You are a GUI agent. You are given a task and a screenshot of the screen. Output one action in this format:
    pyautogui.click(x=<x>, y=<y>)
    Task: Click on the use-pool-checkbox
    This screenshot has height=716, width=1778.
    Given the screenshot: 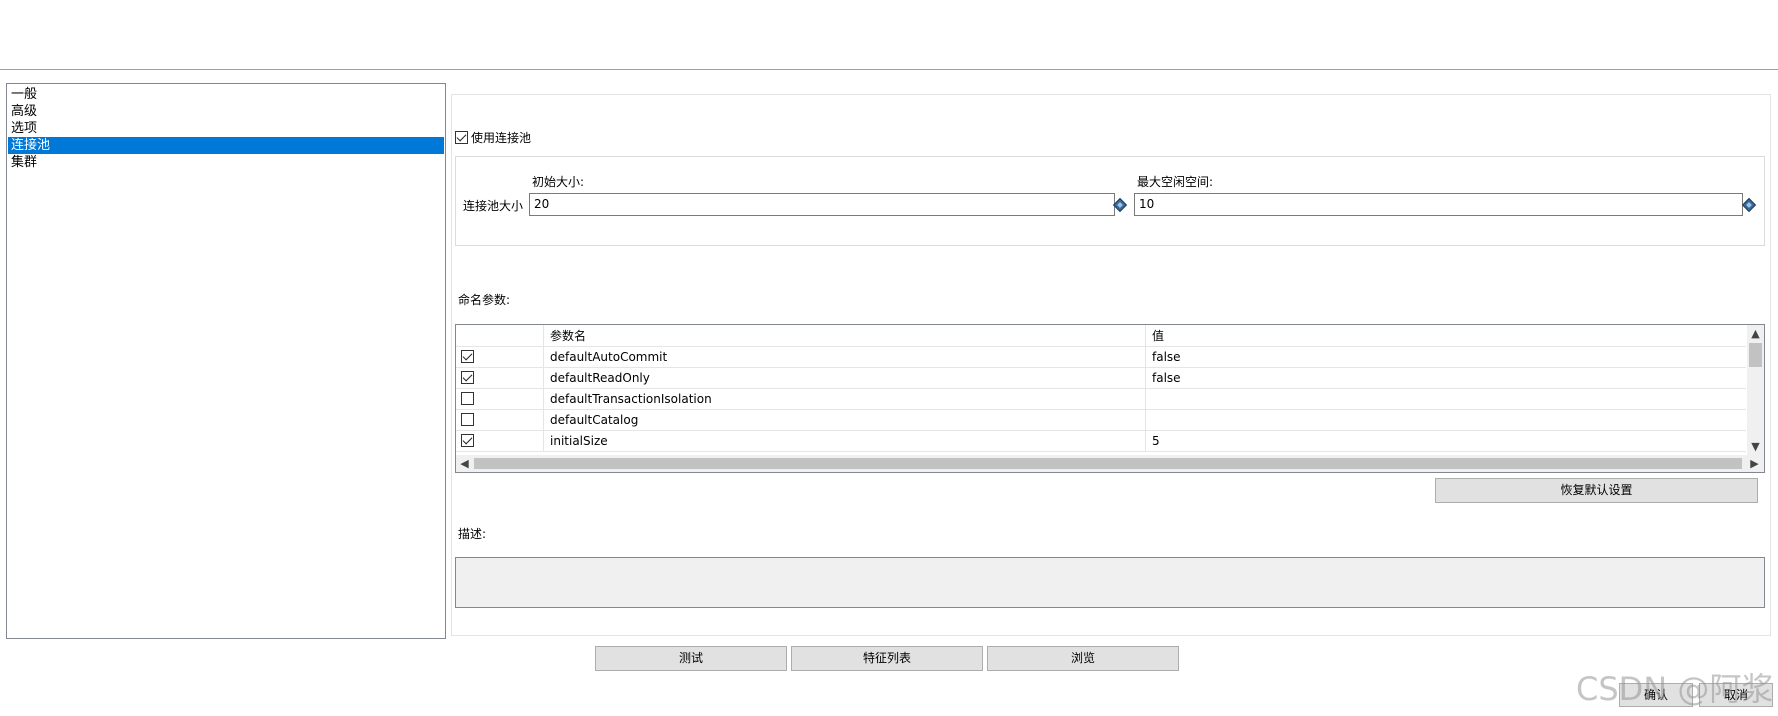 What is the action you would take?
    pyautogui.click(x=461, y=137)
    